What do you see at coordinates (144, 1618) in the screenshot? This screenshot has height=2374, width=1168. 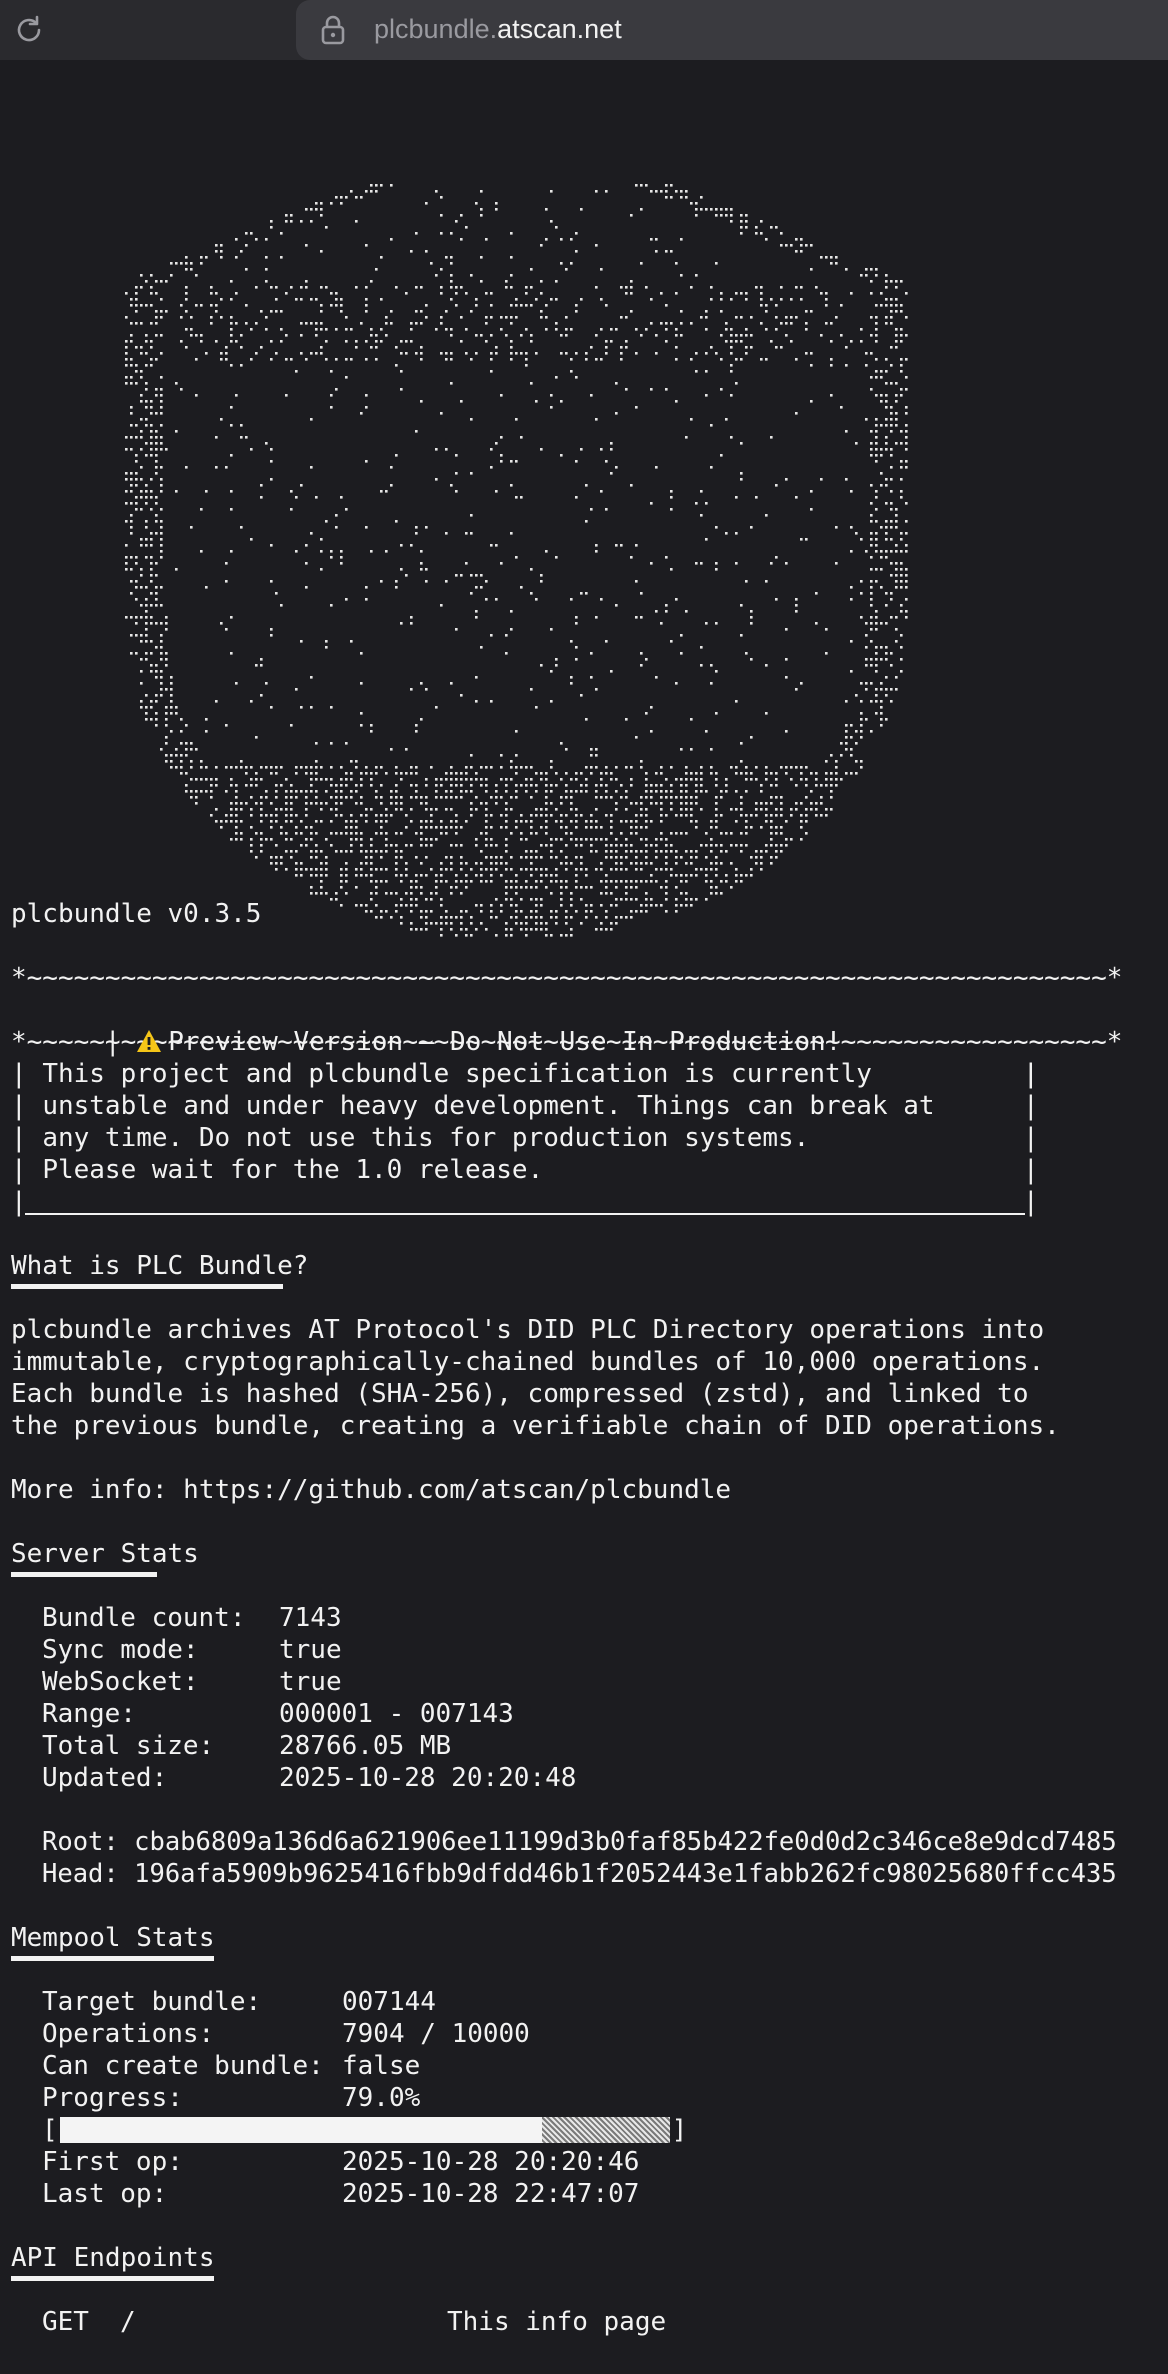 I see `stat-label: Bundle count:` at bounding box center [144, 1618].